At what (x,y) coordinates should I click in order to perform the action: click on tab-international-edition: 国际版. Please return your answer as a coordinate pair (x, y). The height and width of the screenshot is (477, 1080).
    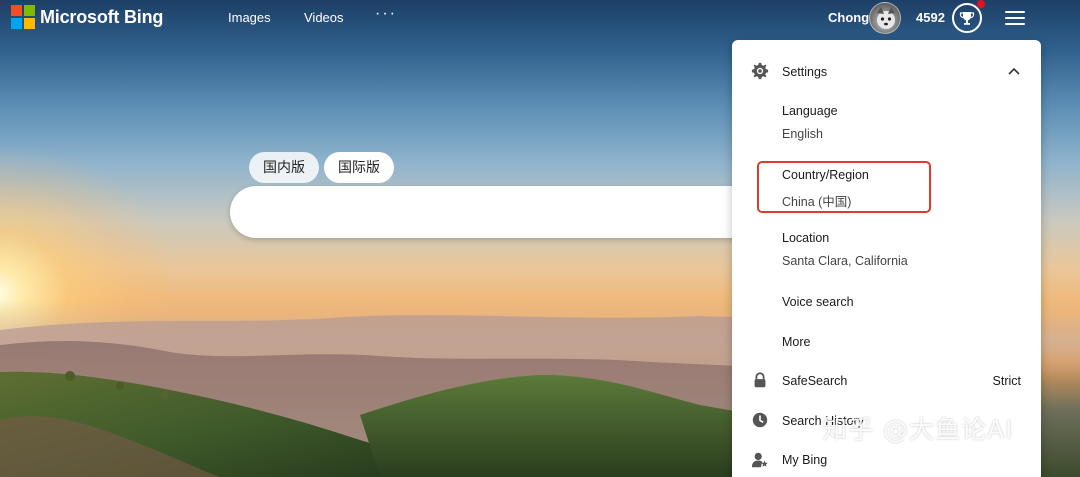
    Looking at the image, I should click on (359, 167).